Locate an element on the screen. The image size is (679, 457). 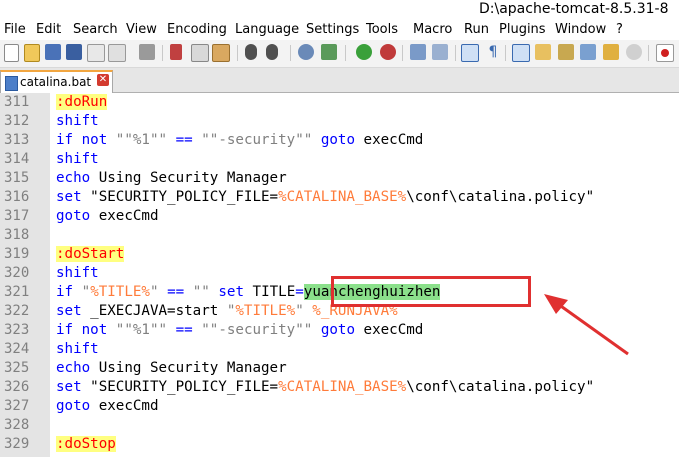
menu-encoding: Encoding is located at coordinates (197, 29).